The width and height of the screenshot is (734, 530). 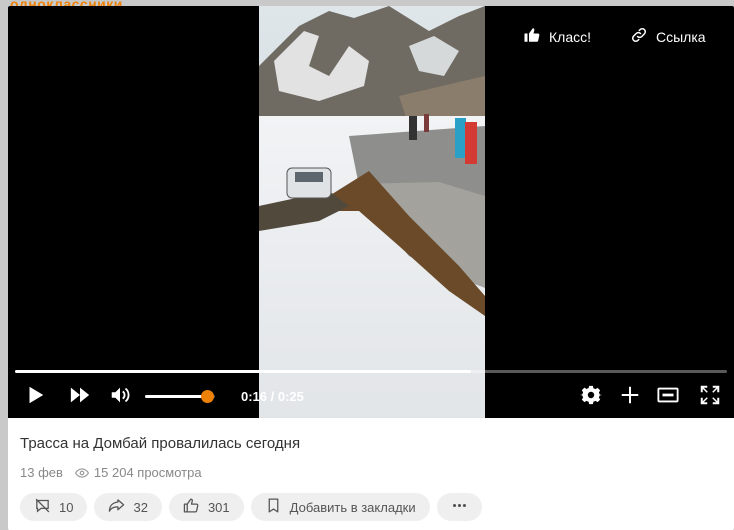 I want to click on next-icon, so click(x=80, y=397).